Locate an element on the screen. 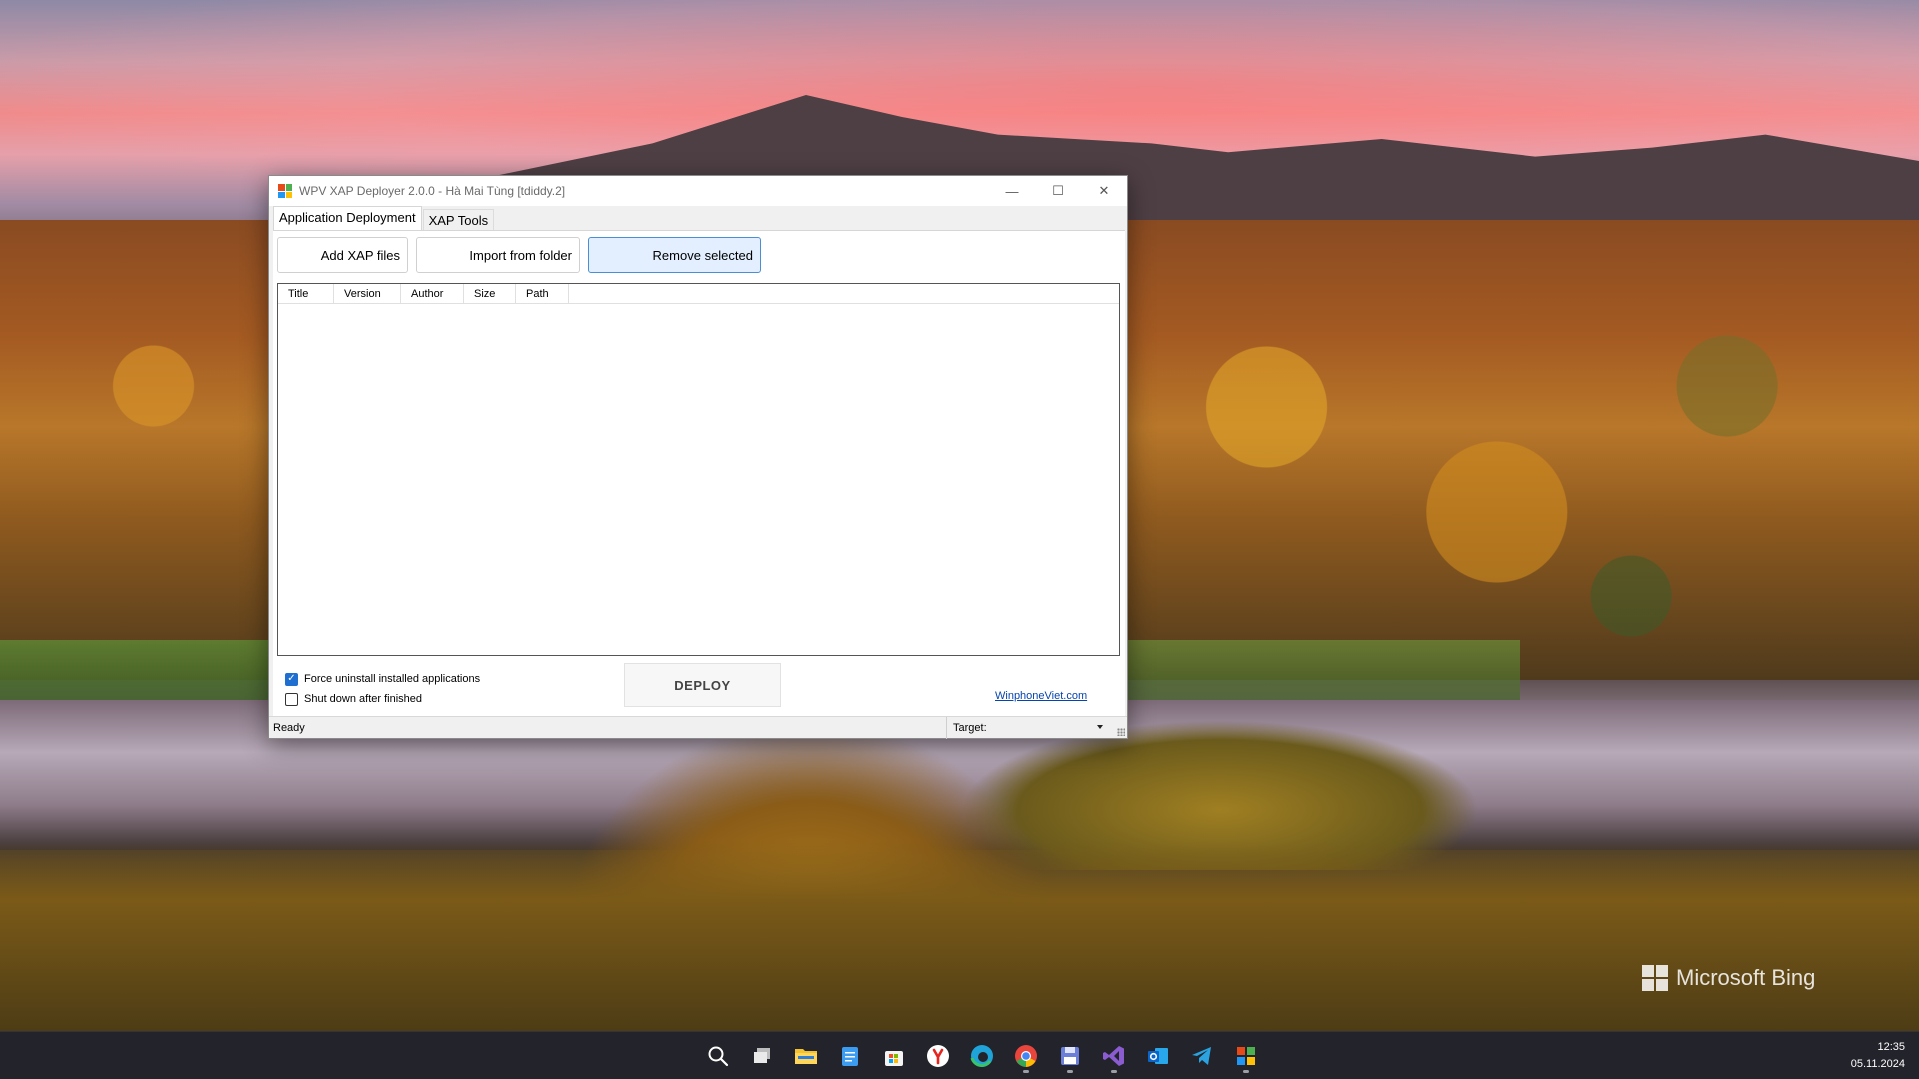 The width and height of the screenshot is (1919, 1079). yandex-browser-icon is located at coordinates (938, 1056).